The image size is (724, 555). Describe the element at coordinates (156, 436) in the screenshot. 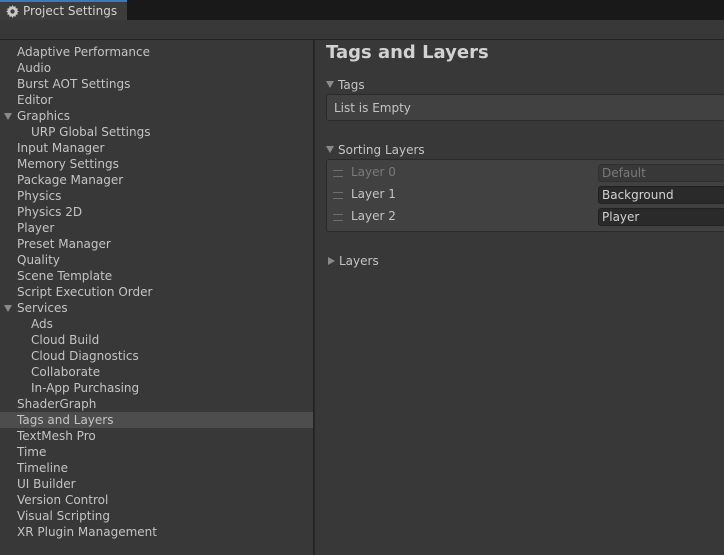

I see `sidebar-item-textmesh-pro: TextMesh Pro` at that location.